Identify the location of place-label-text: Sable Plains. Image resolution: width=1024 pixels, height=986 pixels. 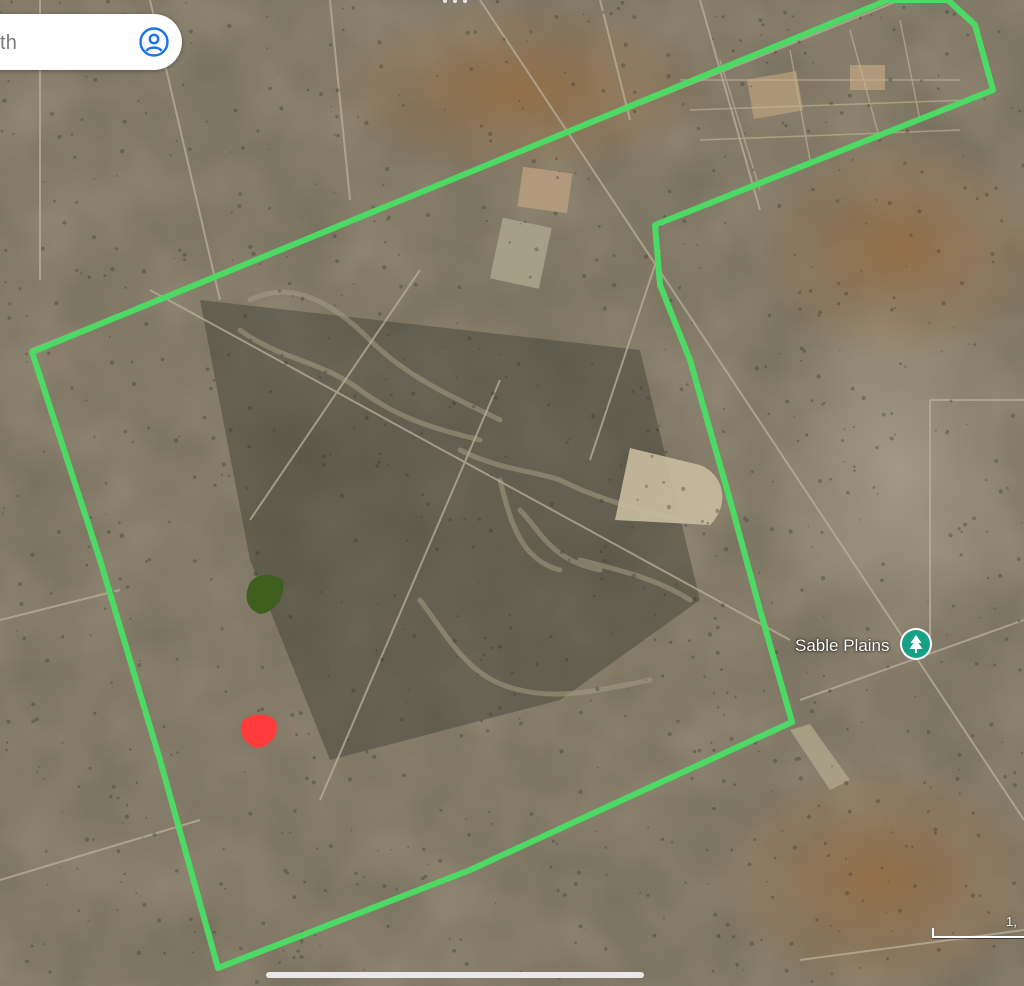
(842, 646).